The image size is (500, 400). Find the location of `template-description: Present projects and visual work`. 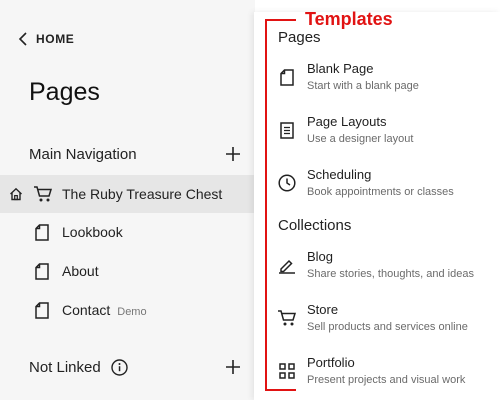

template-description: Present projects and visual work is located at coordinates (386, 380).